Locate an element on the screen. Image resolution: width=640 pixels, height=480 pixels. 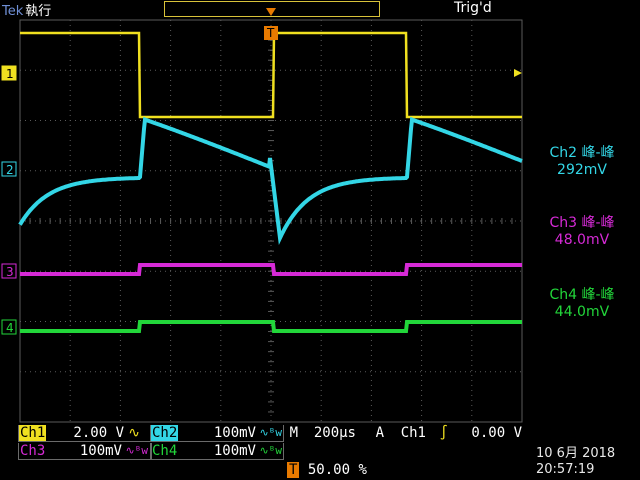
ground-marker-label: 3 is located at coordinates (10, 272).